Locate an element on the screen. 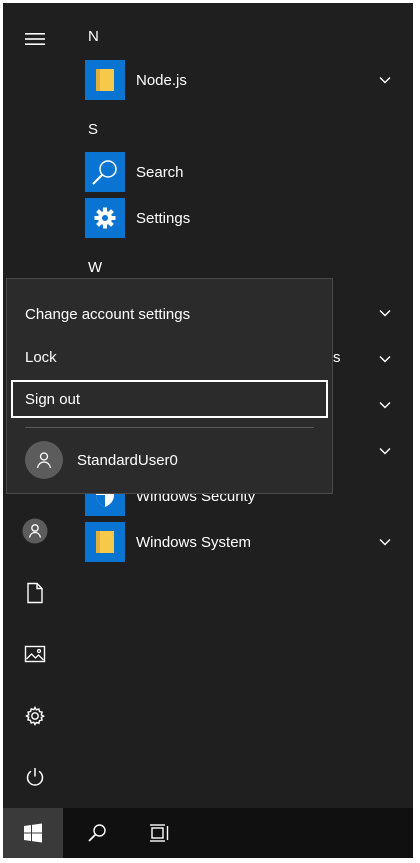 The height and width of the screenshot is (863, 420). user-name: StandardUser0 is located at coordinates (127, 460).